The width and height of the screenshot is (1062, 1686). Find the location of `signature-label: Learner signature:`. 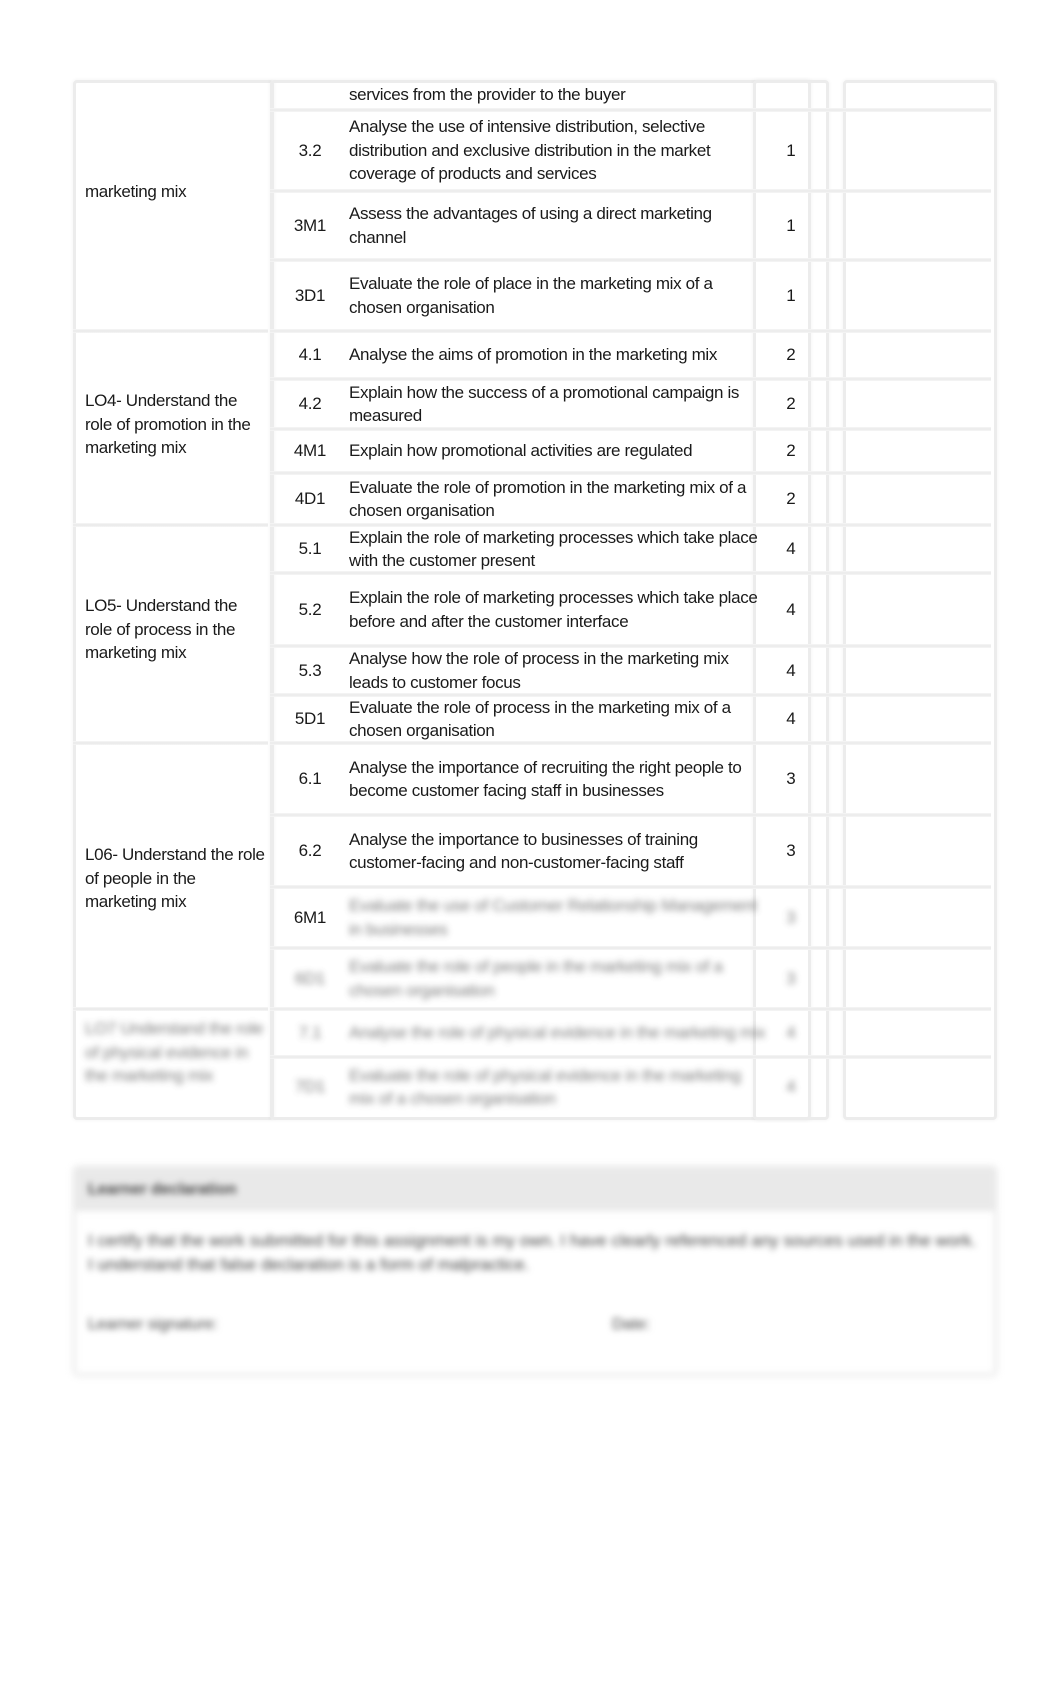

signature-label: Learner signature: is located at coordinates (153, 1324).